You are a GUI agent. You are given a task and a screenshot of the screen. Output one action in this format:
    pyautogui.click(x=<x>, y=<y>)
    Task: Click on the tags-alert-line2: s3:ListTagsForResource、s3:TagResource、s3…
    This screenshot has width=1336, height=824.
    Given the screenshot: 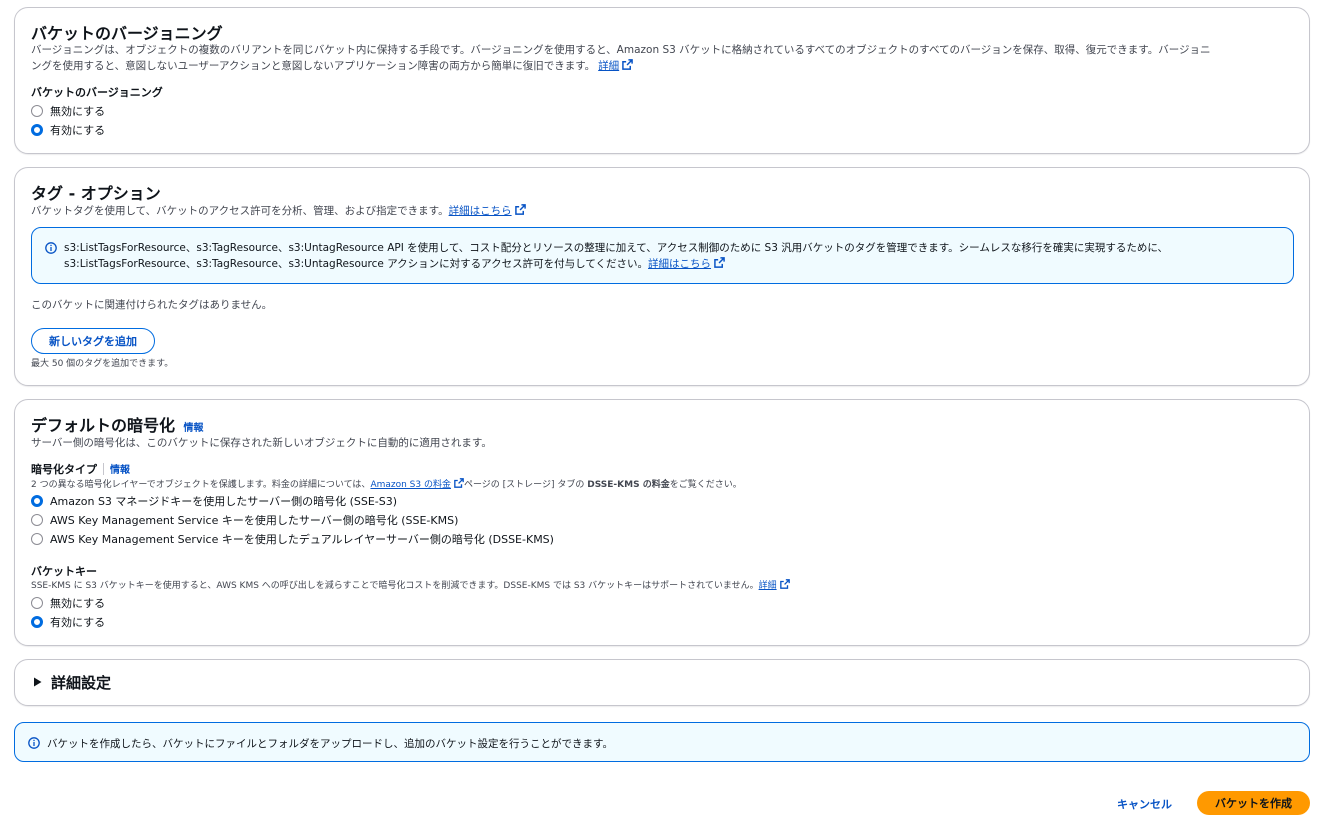 What is the action you would take?
    pyautogui.click(x=394, y=263)
    